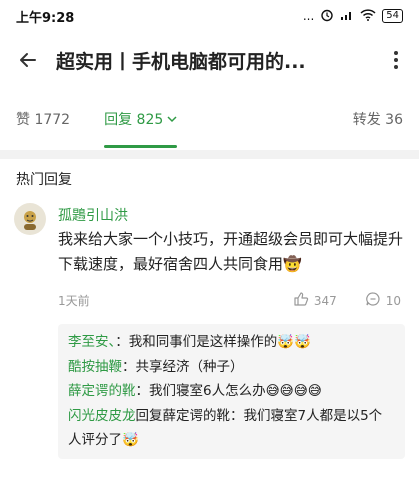  Describe the element at coordinates (209, 16) in the screenshot. I see `status-bar: 上午9:28 ... 54` at that location.